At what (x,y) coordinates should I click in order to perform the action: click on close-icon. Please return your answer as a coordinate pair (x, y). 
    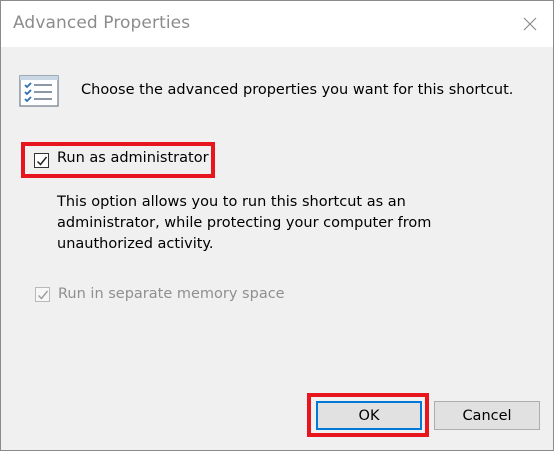
    Looking at the image, I should click on (530, 24).